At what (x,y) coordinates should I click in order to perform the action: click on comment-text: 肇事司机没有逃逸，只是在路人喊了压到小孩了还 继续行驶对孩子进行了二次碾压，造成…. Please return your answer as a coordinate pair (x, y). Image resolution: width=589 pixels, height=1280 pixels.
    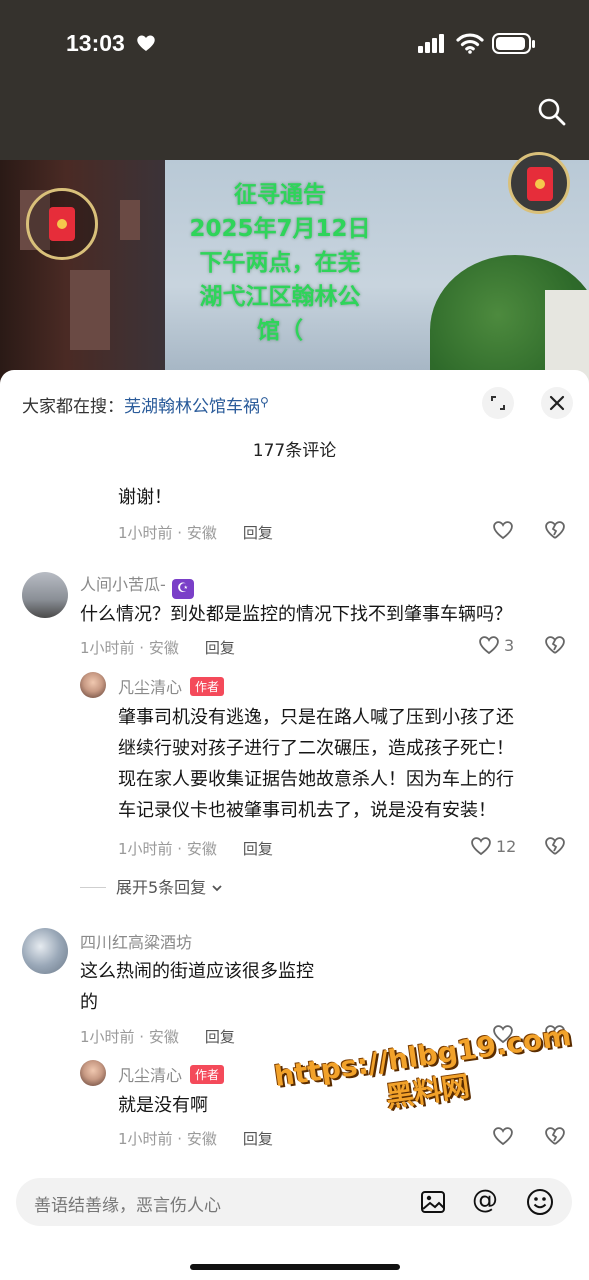
    Looking at the image, I should click on (316, 764).